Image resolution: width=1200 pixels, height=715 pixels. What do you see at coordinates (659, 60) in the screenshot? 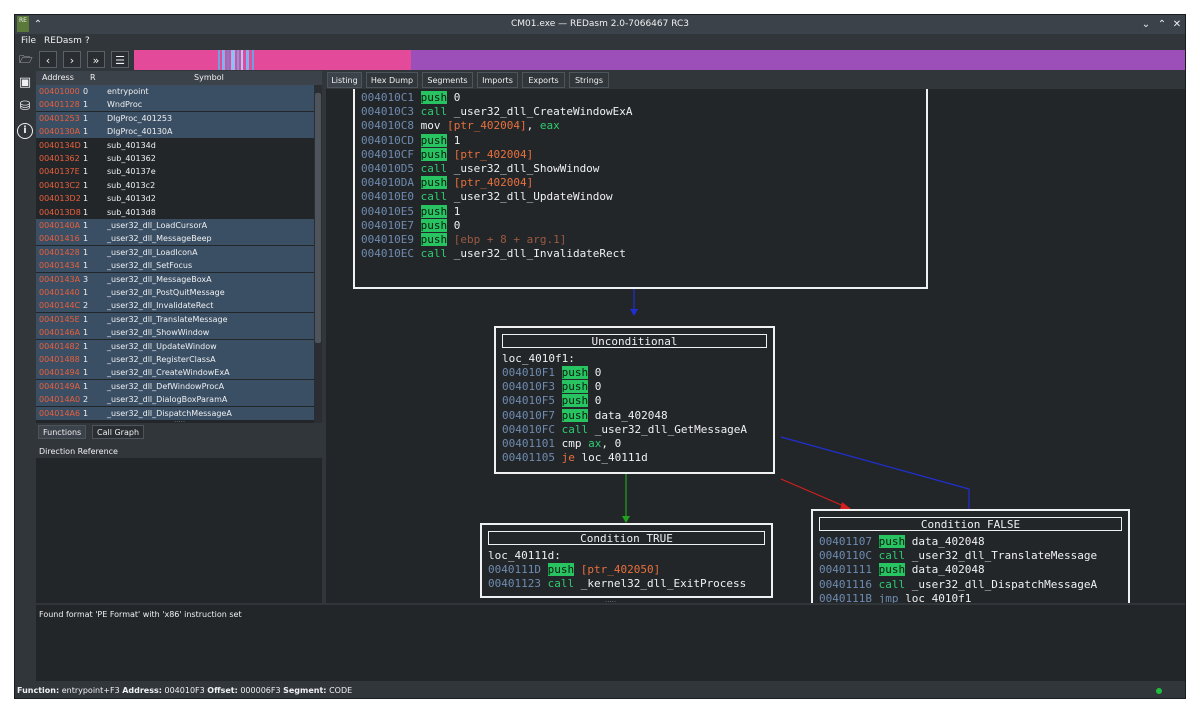
I see `navigation-strip` at bounding box center [659, 60].